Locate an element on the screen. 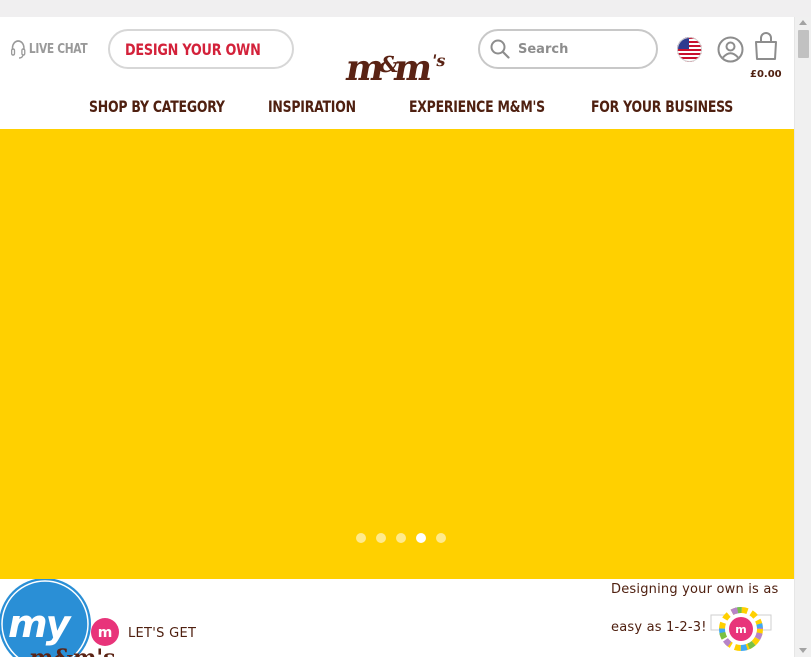 The width and height of the screenshot is (811, 657). search-input is located at coordinates (578, 49).